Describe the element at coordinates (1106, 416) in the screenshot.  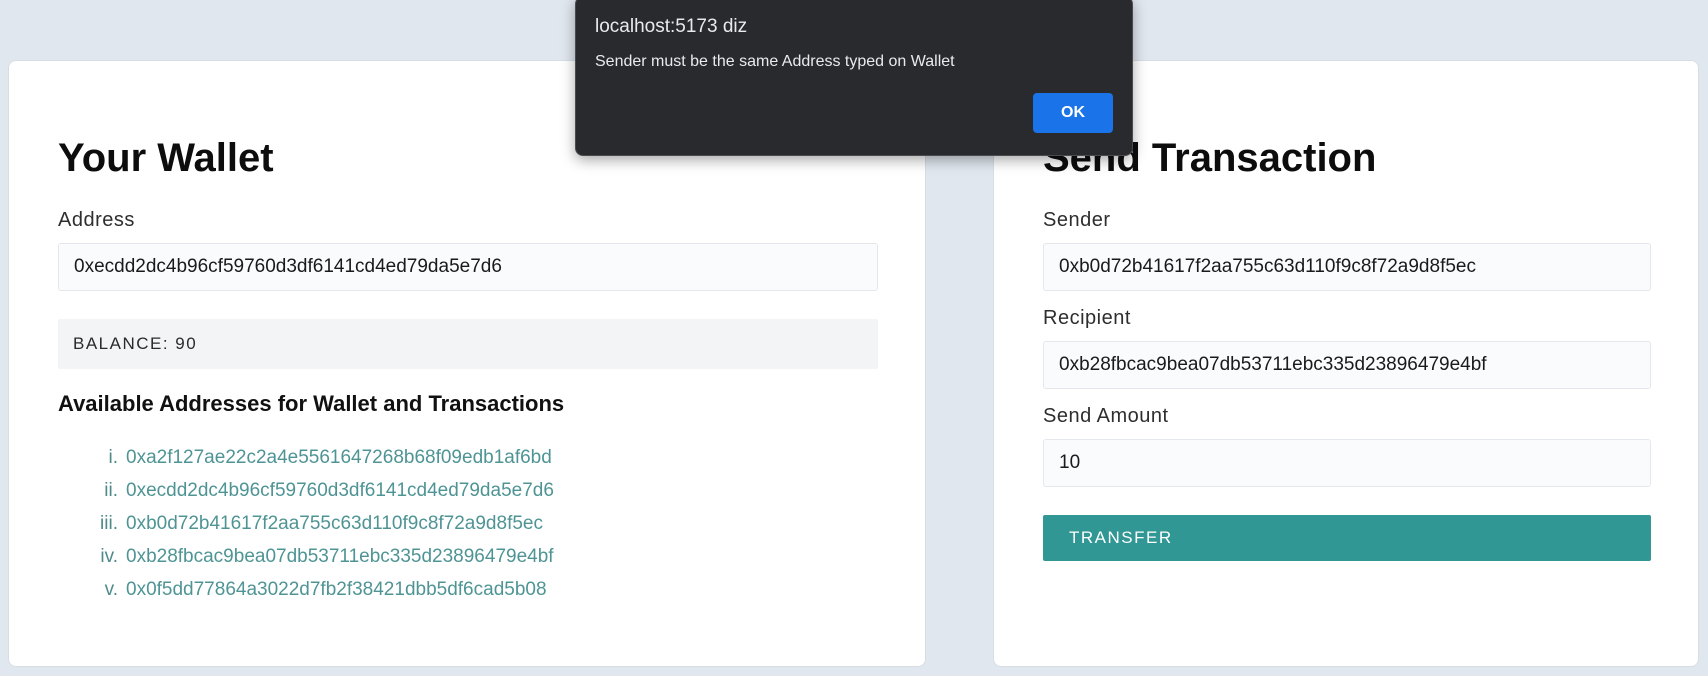
I see `send-amount-label: Send Amount` at that location.